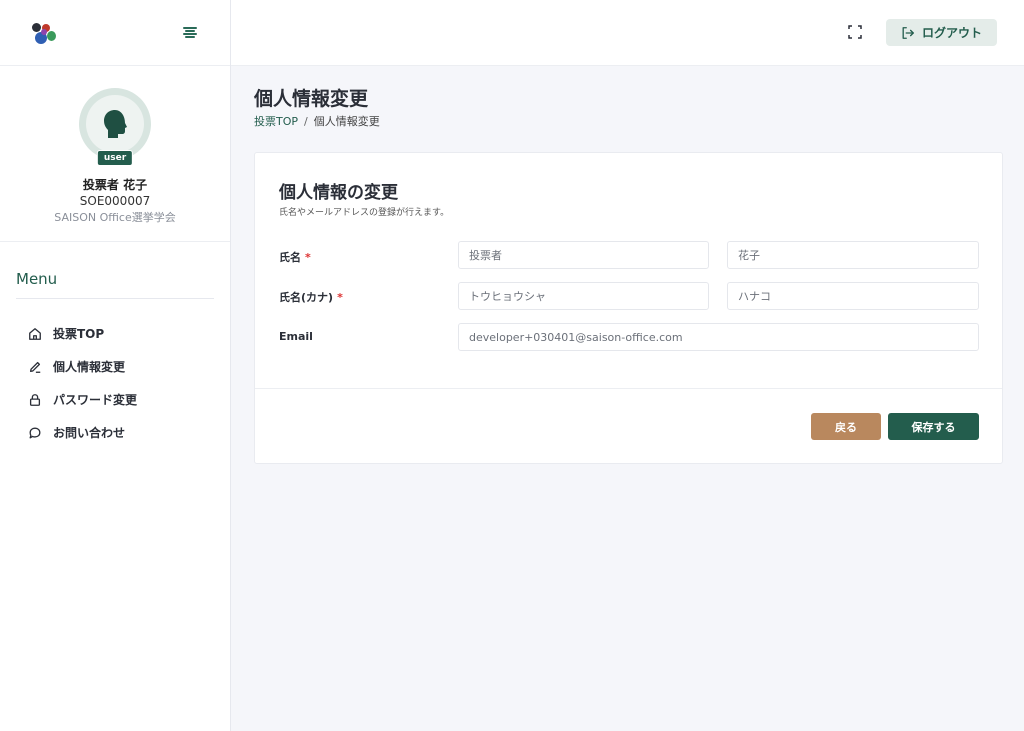 The image size is (1024, 731). I want to click on sidebar-item-label: お問い合わせ, so click(89, 433).